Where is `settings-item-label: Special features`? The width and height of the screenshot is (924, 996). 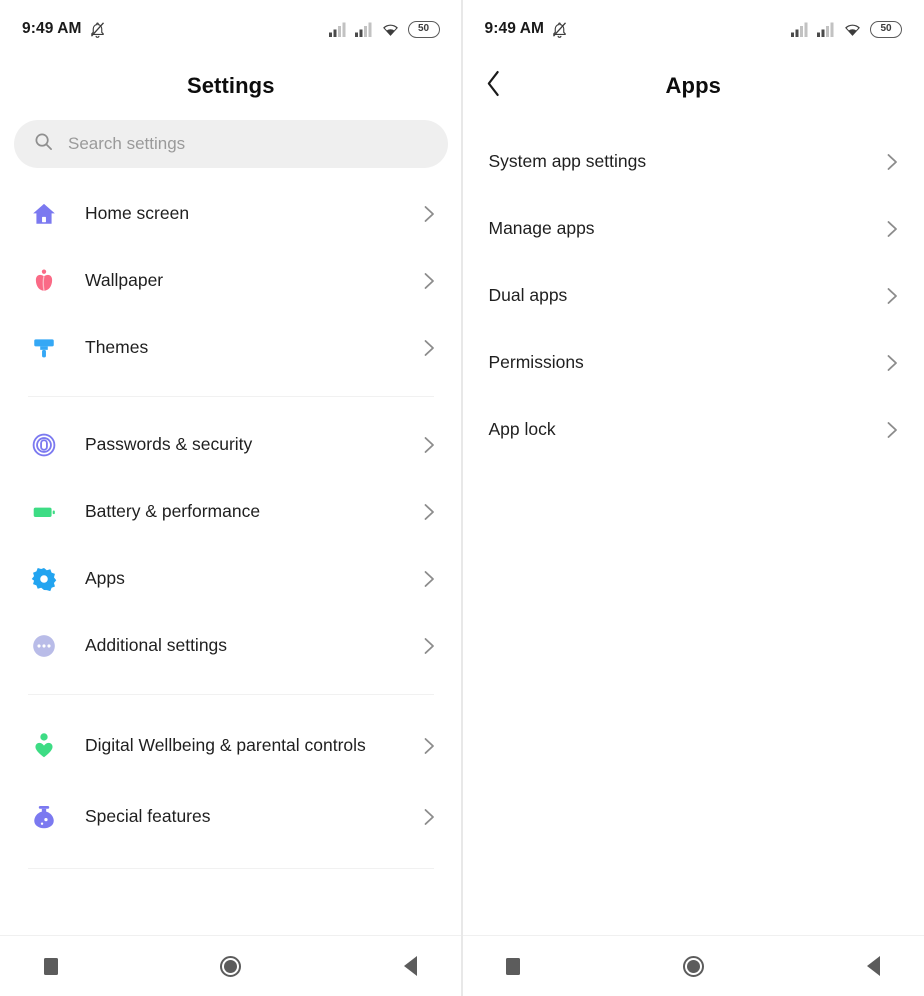
settings-item-label: Special features is located at coordinates (148, 815).